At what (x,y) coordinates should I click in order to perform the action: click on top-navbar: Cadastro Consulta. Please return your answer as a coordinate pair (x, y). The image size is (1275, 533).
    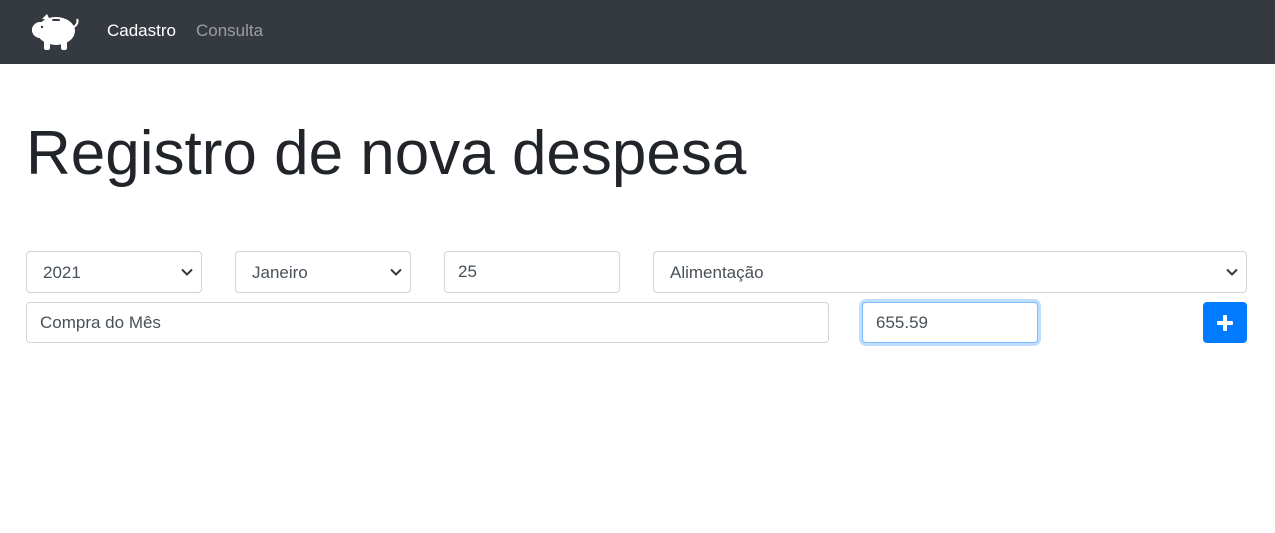
    Looking at the image, I should click on (637, 32).